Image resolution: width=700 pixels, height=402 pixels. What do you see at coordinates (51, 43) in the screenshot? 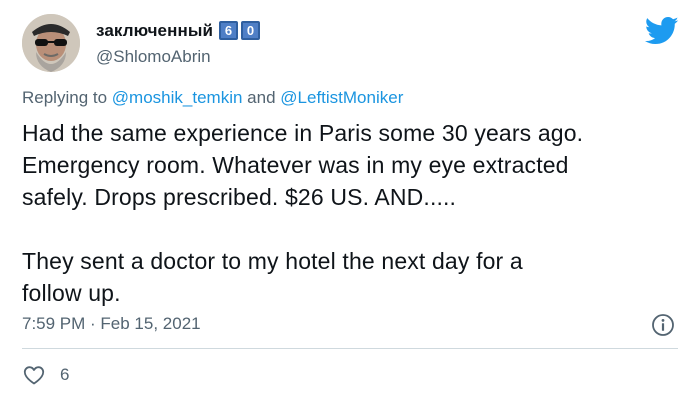
I see `avatar` at bounding box center [51, 43].